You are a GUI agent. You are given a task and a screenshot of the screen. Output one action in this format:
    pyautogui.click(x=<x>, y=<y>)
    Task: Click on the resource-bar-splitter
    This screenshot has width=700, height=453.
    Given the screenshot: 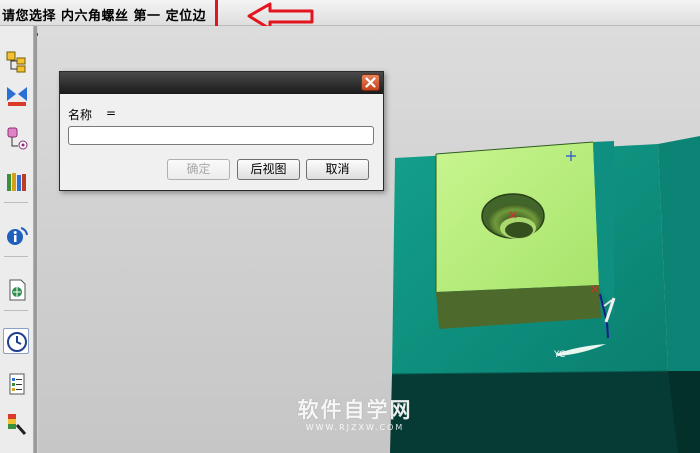 What is the action you would take?
    pyautogui.click(x=35, y=239)
    